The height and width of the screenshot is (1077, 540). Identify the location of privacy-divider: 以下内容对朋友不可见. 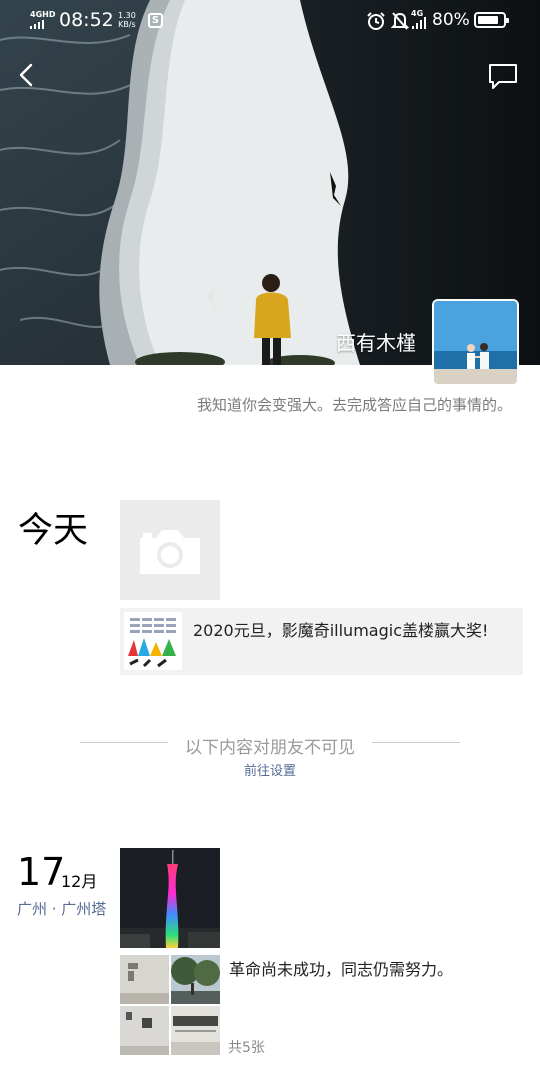
(270, 745).